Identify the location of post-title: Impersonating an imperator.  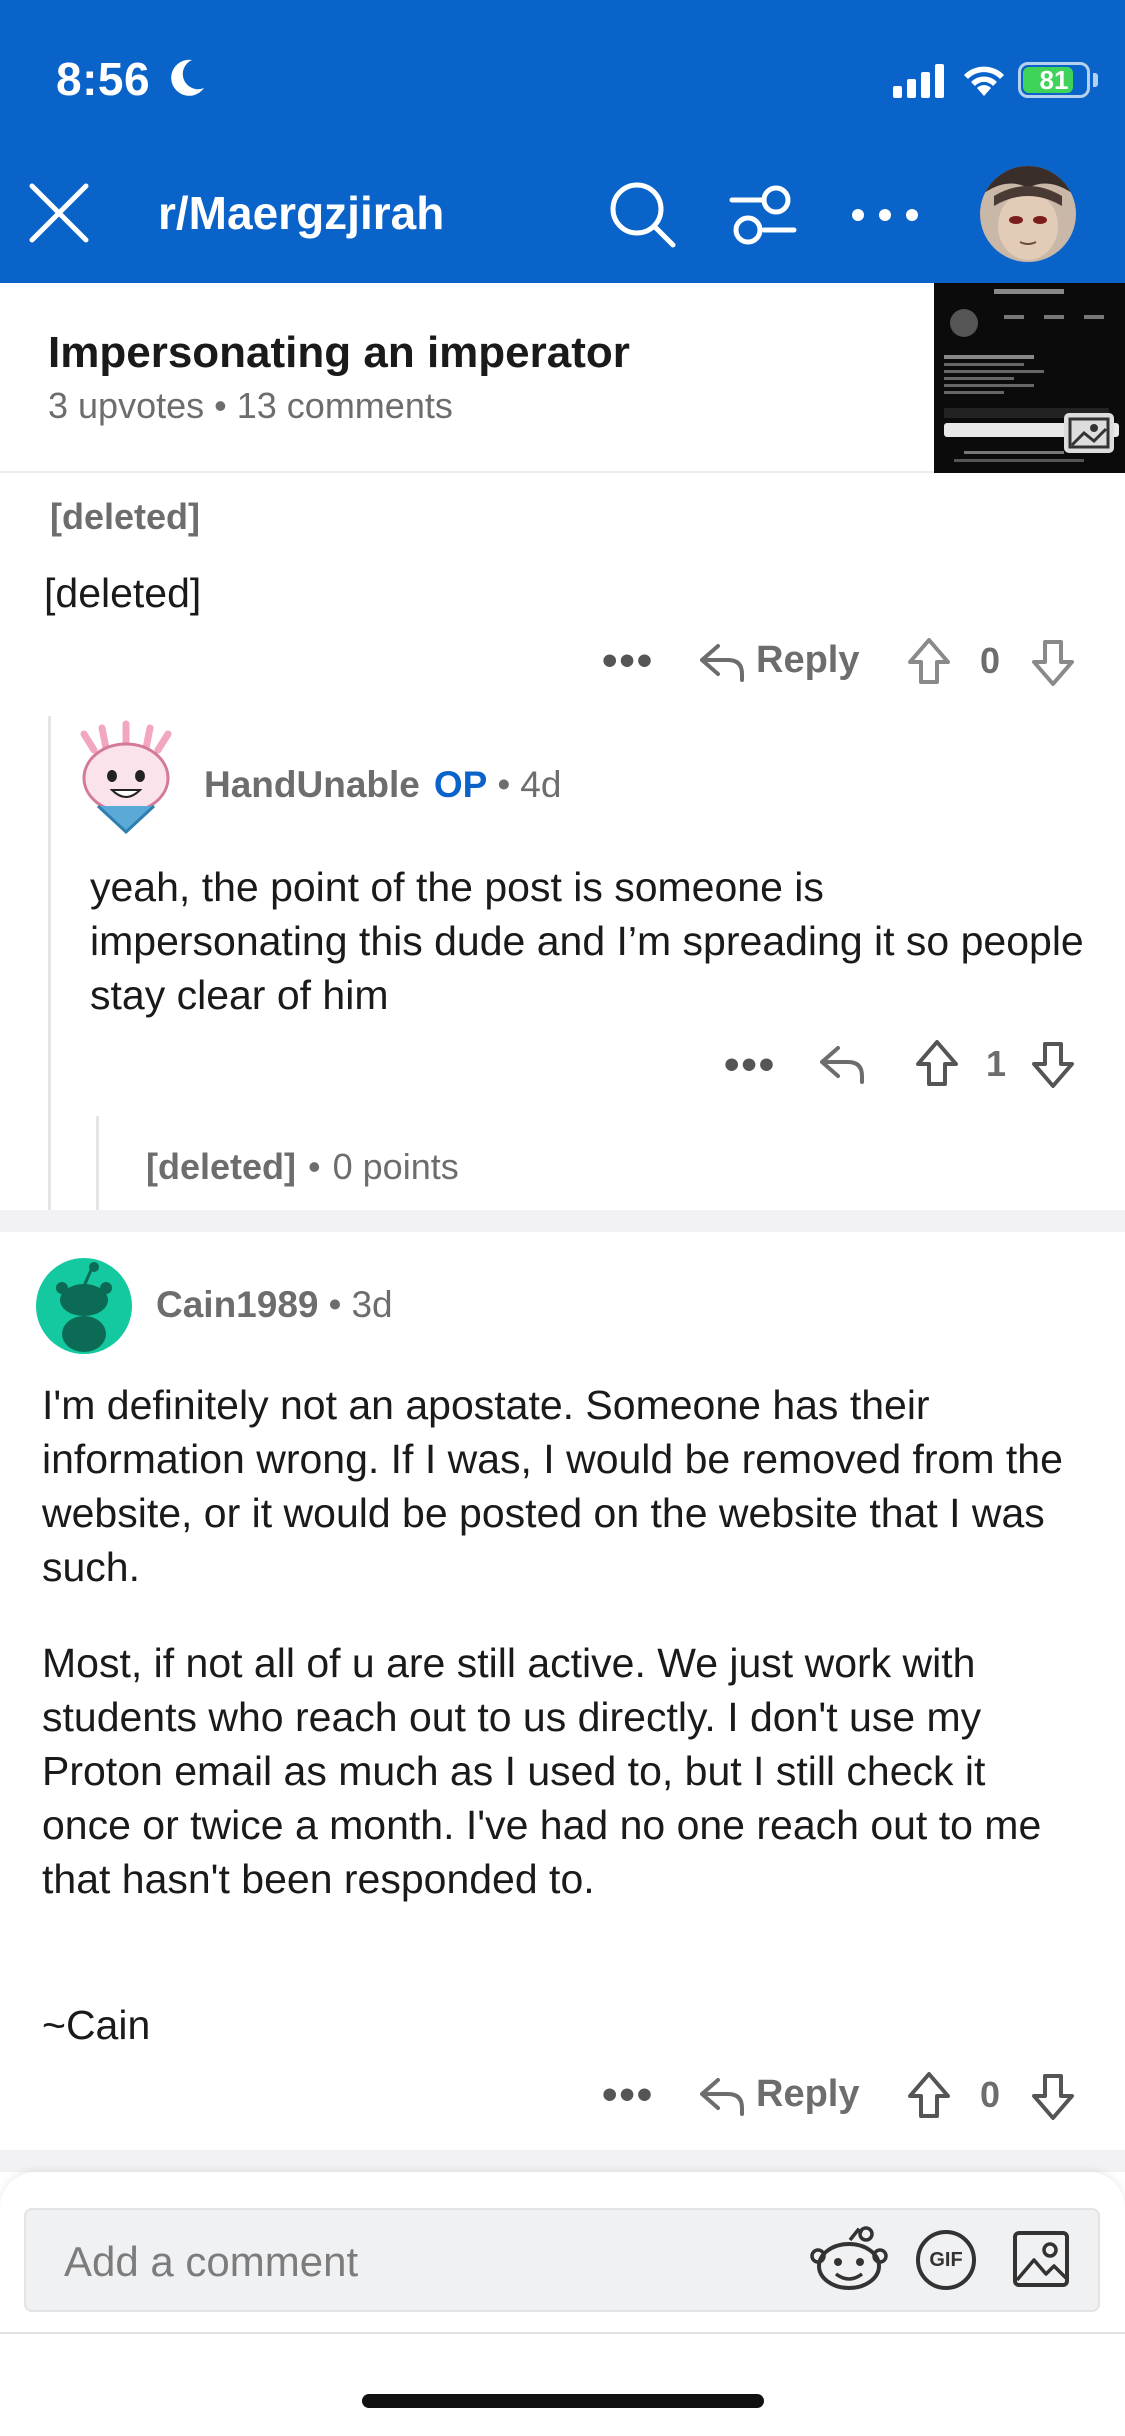
(339, 353).